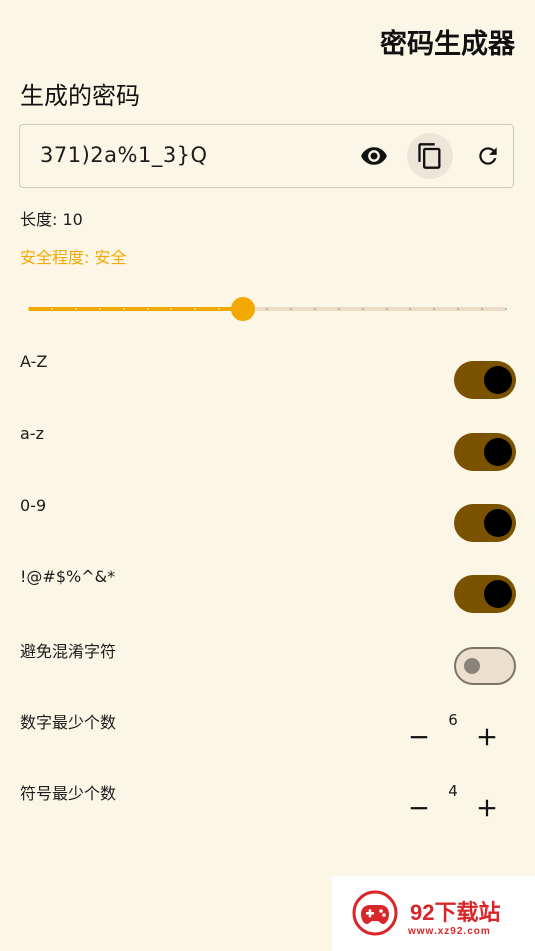  Describe the element at coordinates (136, 309) in the screenshot. I see `slider-fill` at that location.